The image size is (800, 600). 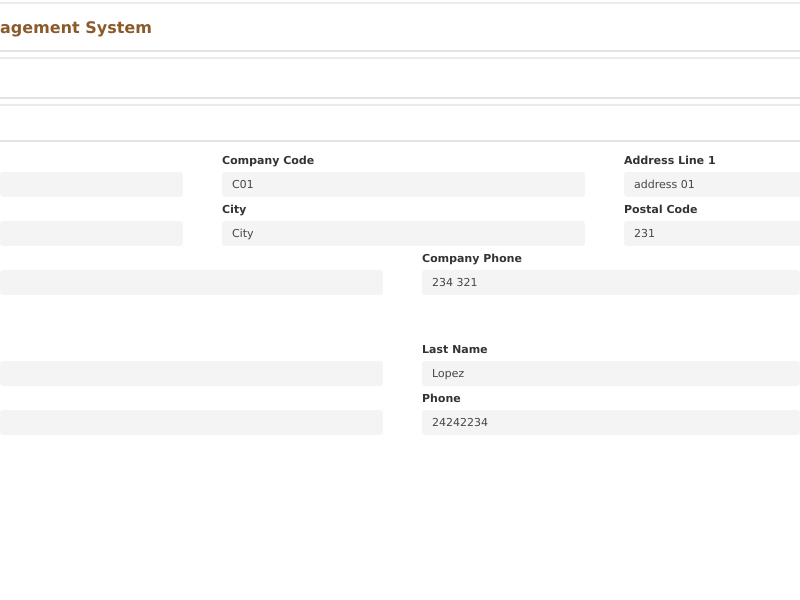 What do you see at coordinates (472, 259) in the screenshot?
I see `field-label: Company Phone` at bounding box center [472, 259].